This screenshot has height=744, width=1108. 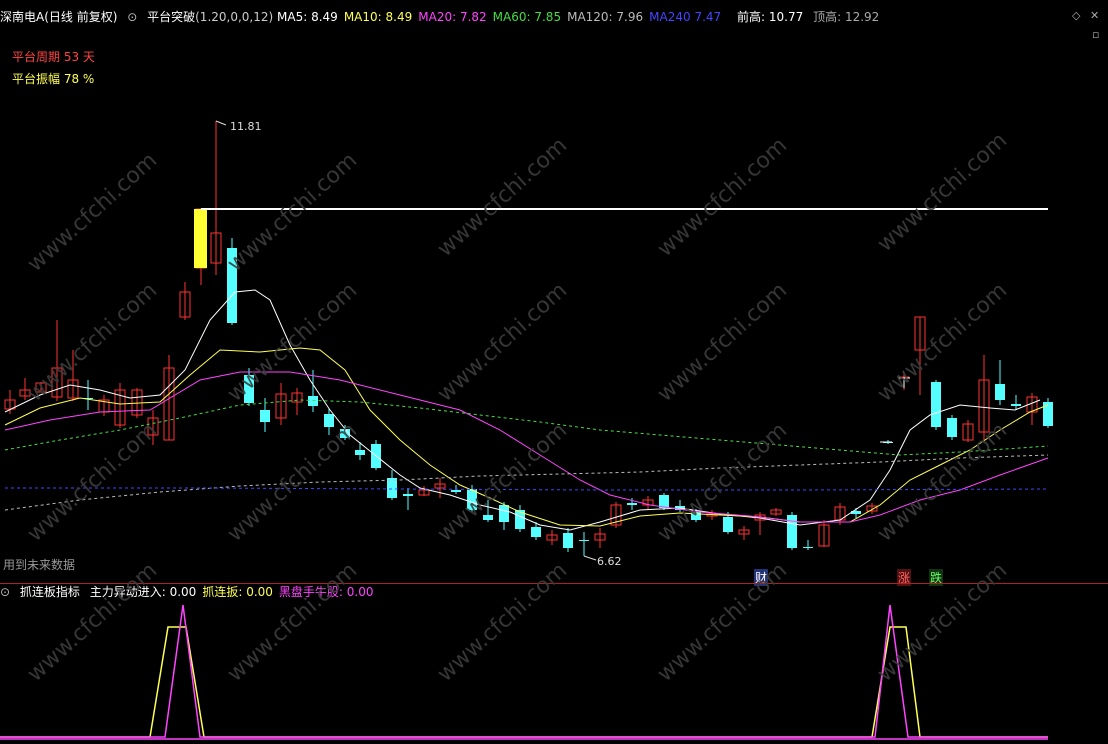 I want to click on ma-legend-item: MA120: 7.96, so click(x=605, y=17).